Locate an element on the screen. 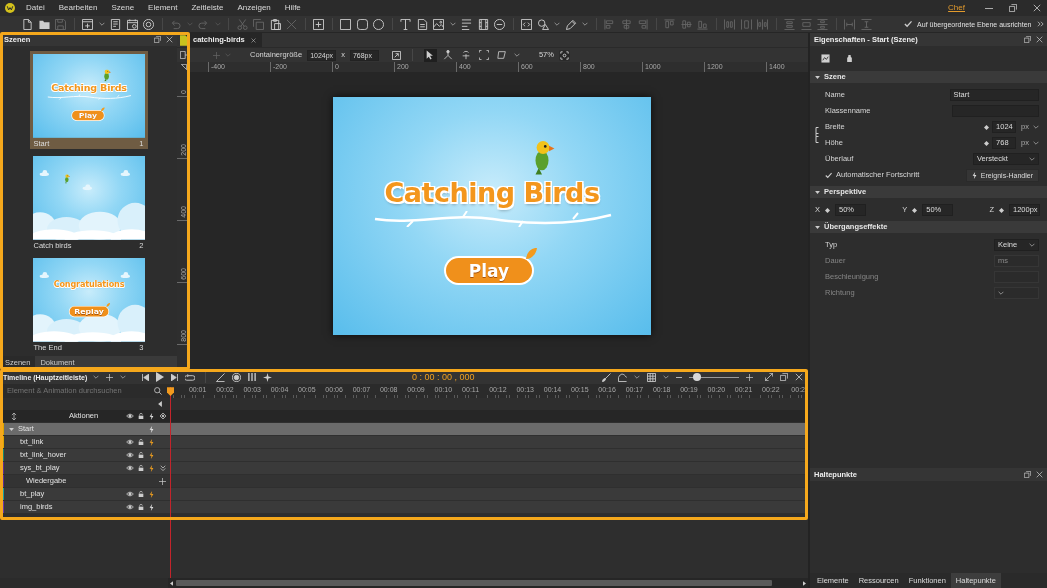 Image resolution: width=1047 pixels, height=588 pixels. film-icon is located at coordinates (483, 24).